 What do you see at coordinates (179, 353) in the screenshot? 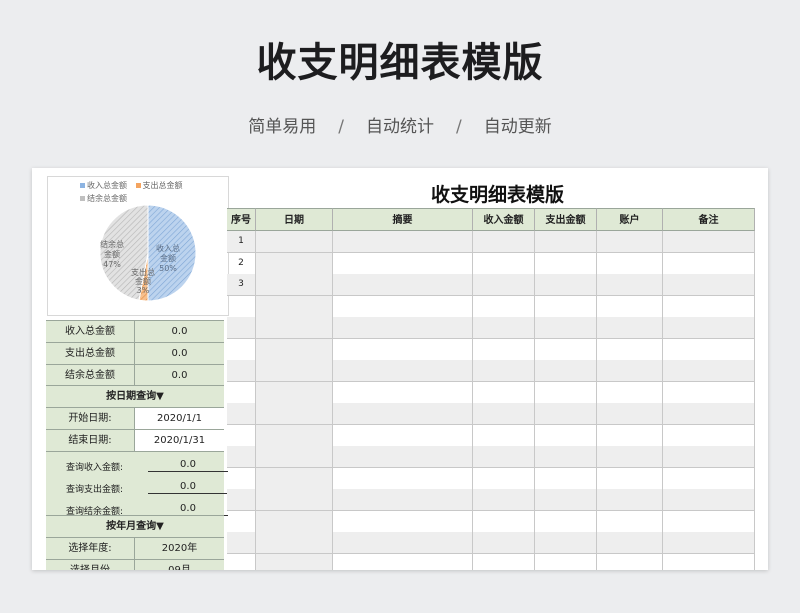
I see `expense-total-value: 0.0` at bounding box center [179, 353].